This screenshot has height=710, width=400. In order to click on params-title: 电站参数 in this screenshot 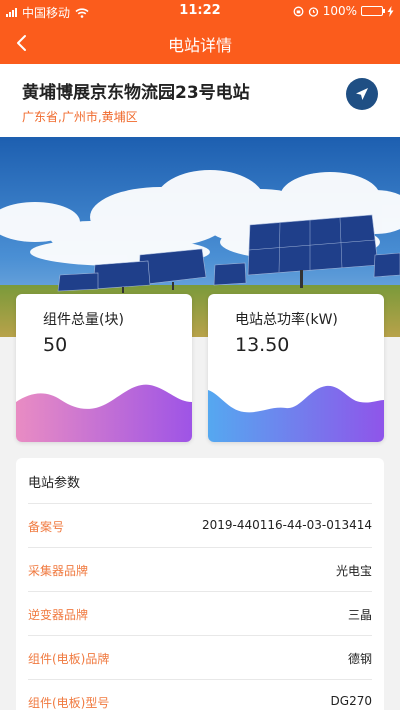, I will do `click(54, 483)`.